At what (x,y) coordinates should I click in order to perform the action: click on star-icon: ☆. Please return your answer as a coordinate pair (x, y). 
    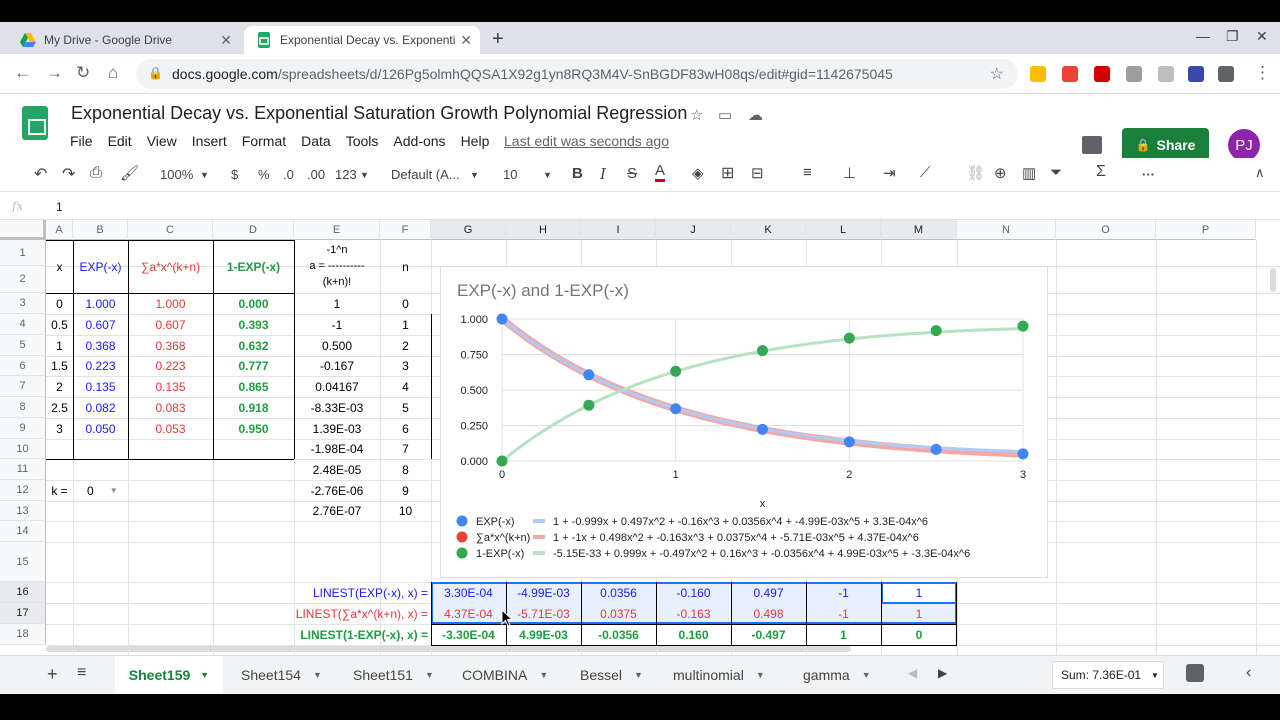
    Looking at the image, I should click on (696, 115).